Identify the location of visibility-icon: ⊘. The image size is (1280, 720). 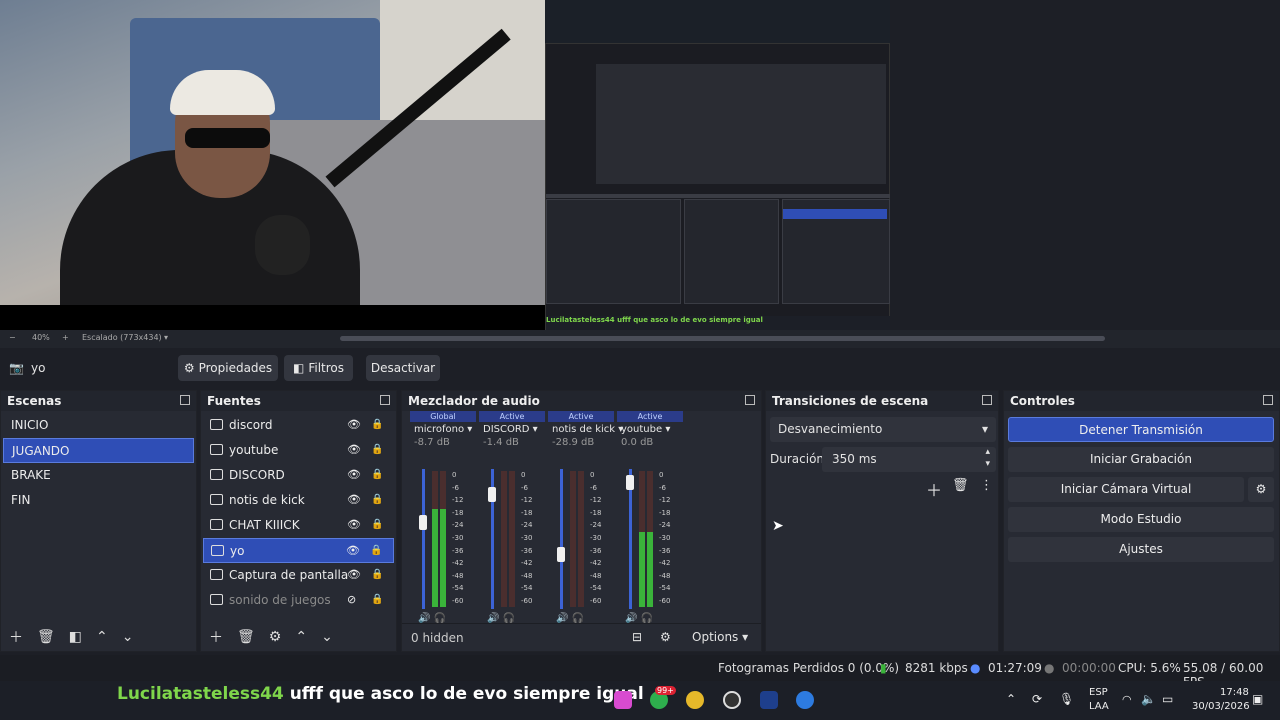
(354, 599).